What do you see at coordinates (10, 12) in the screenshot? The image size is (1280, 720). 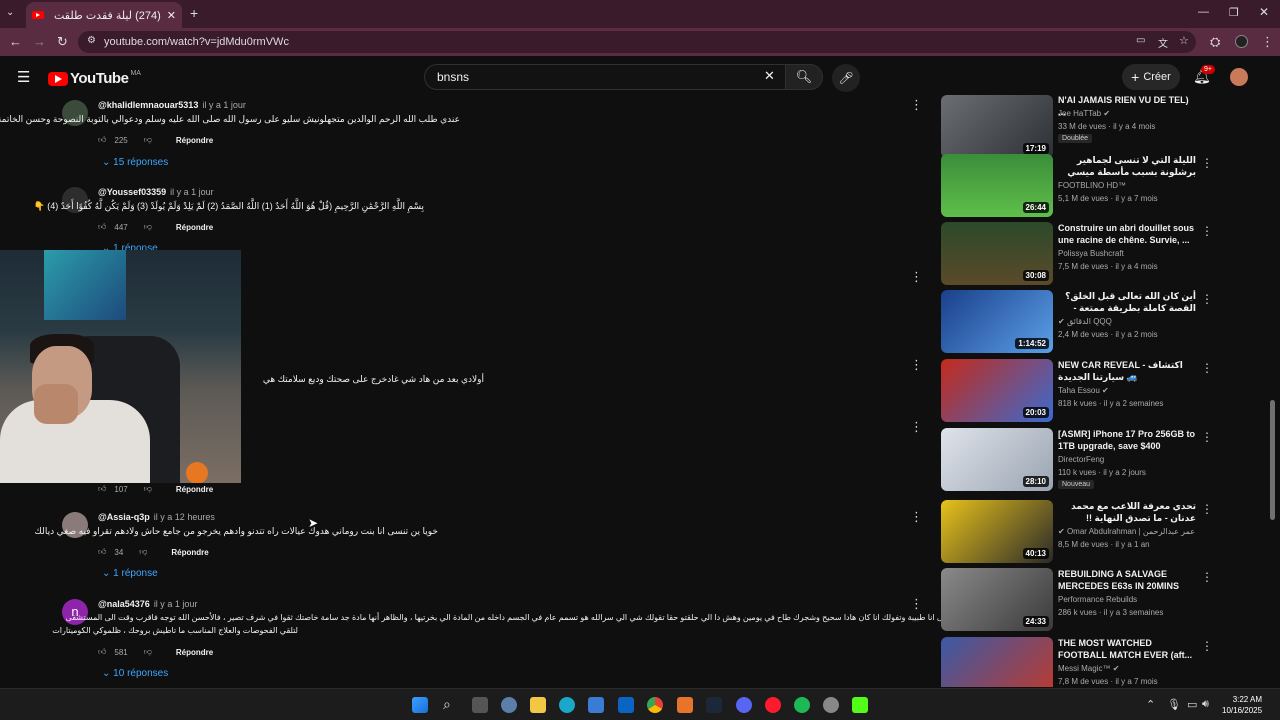 I see `tab-search-icon: ⌄` at bounding box center [10, 12].